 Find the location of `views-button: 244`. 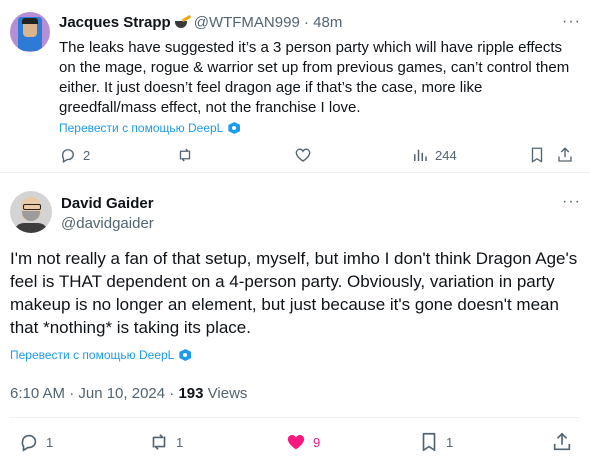

views-button: 244 is located at coordinates (434, 155).